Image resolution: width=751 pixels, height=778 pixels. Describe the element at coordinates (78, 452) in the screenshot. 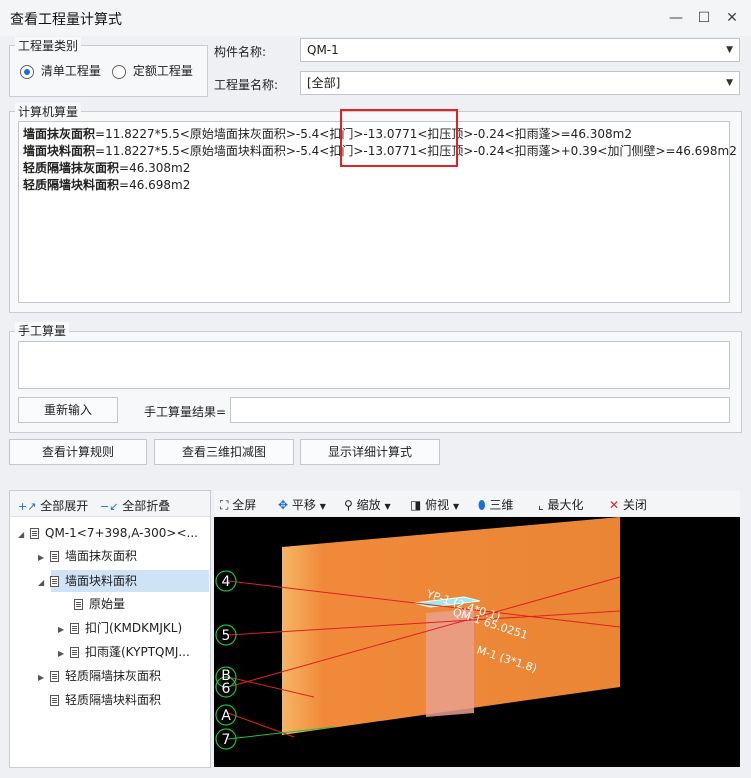

I see `view-rules-button: 查看计算规则` at that location.